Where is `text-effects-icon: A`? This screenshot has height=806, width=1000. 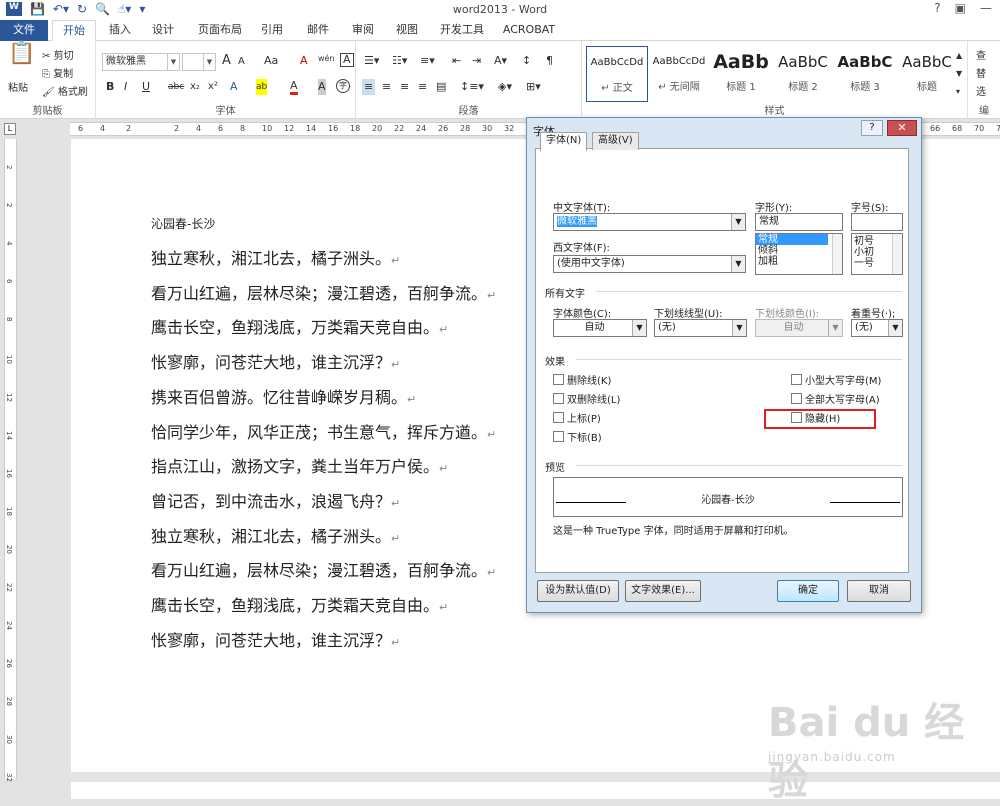 text-effects-icon: A is located at coordinates (234, 87).